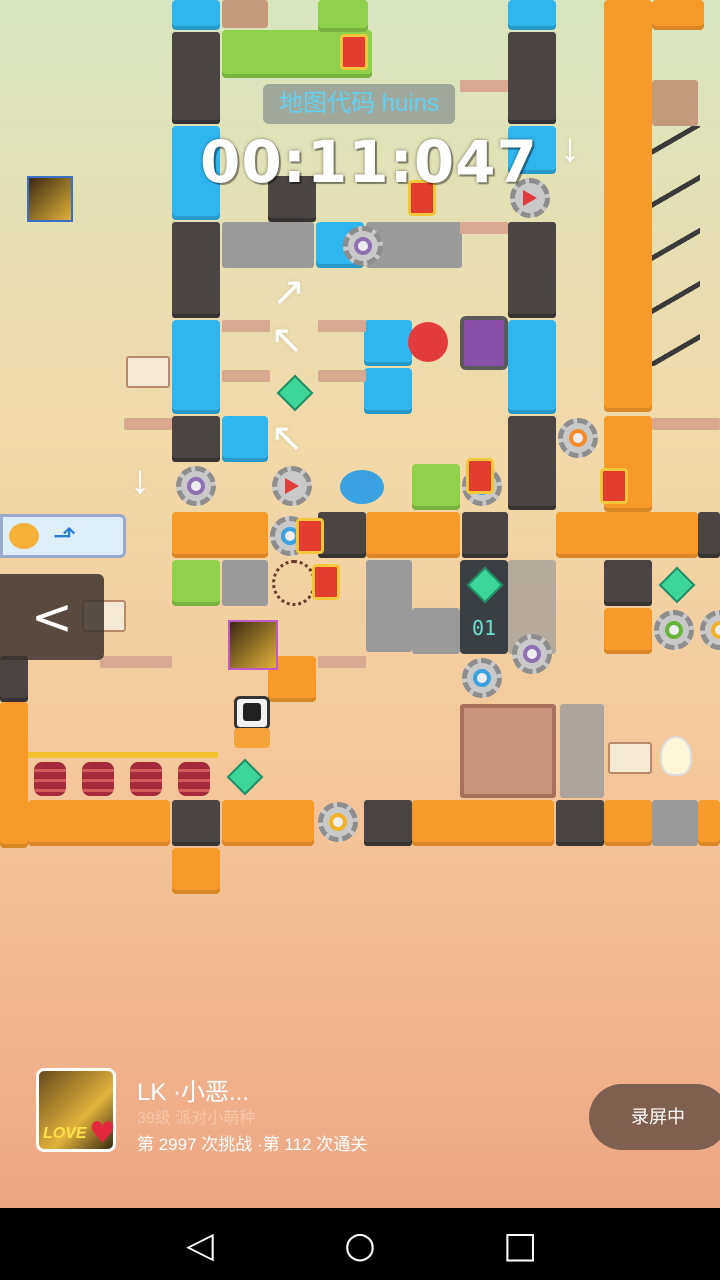  What do you see at coordinates (520, 1246) in the screenshot?
I see `nav-recent-icon: □` at bounding box center [520, 1246].